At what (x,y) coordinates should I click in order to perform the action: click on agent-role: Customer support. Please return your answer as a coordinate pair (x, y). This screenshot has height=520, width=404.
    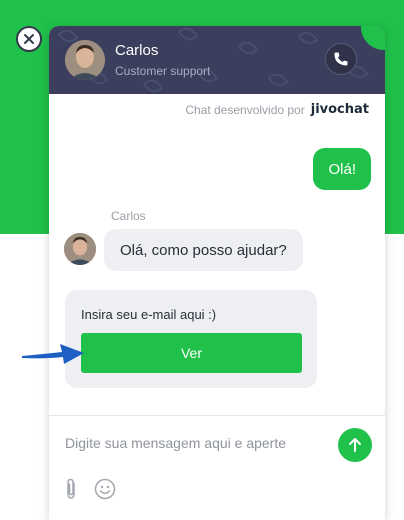
    Looking at the image, I should click on (163, 71).